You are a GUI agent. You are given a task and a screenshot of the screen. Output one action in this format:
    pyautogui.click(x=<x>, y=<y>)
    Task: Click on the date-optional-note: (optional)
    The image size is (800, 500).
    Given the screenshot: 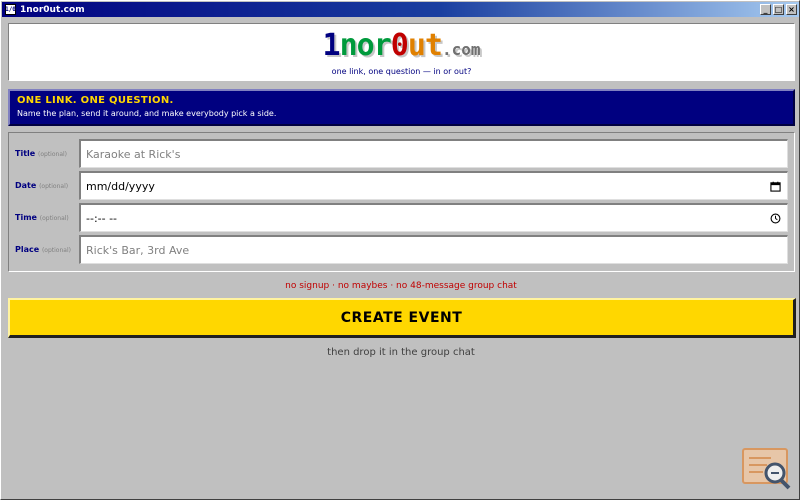 What is the action you would take?
    pyautogui.click(x=54, y=186)
    